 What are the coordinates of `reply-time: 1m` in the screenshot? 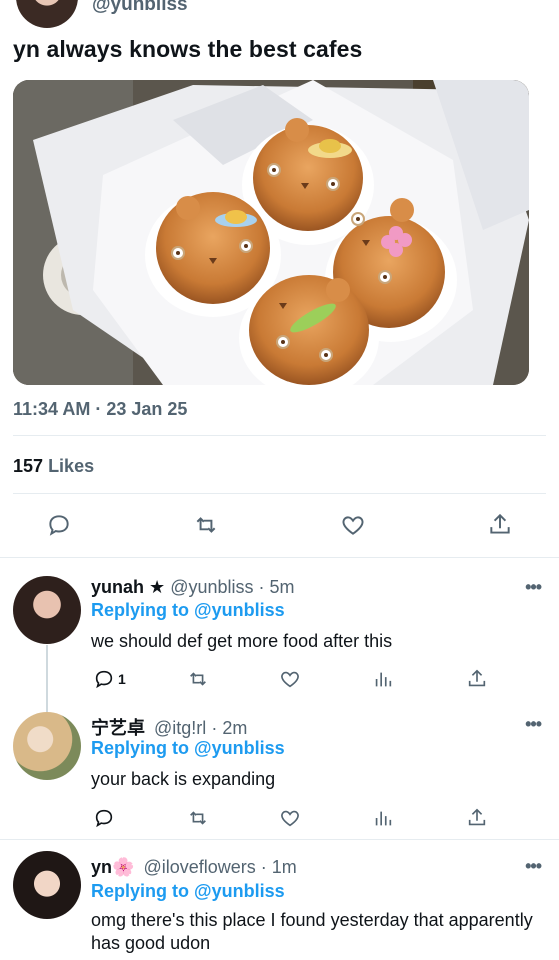 It's located at (284, 867).